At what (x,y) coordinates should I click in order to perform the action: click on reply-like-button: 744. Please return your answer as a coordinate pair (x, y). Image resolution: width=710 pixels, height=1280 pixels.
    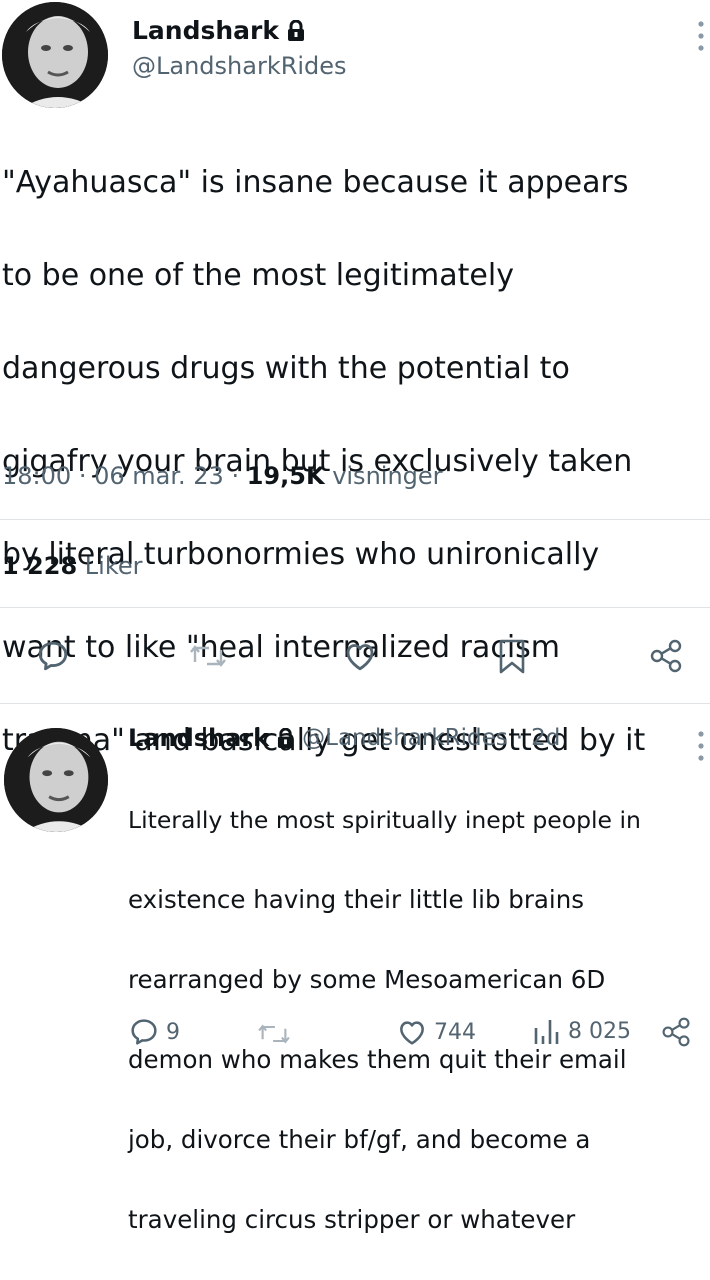
    Looking at the image, I should click on (436, 1032).